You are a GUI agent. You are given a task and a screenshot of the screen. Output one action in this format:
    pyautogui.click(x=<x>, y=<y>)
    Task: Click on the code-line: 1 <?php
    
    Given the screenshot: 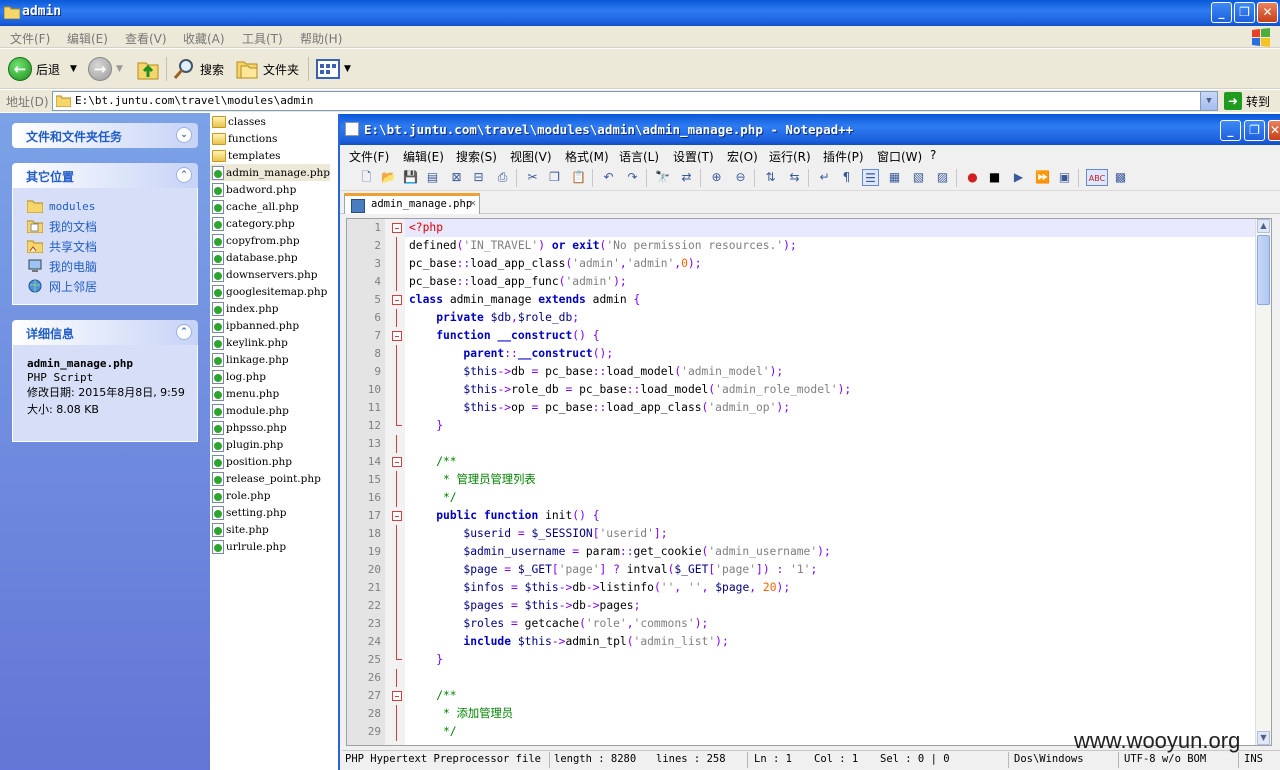 What is the action you would take?
    pyautogui.click(x=821, y=228)
    